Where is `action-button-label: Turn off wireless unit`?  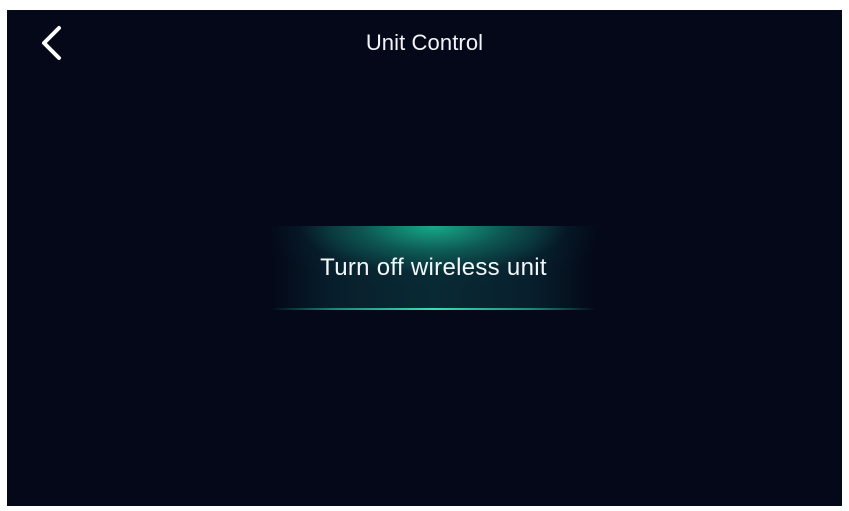 action-button-label: Turn off wireless unit is located at coordinates (433, 267).